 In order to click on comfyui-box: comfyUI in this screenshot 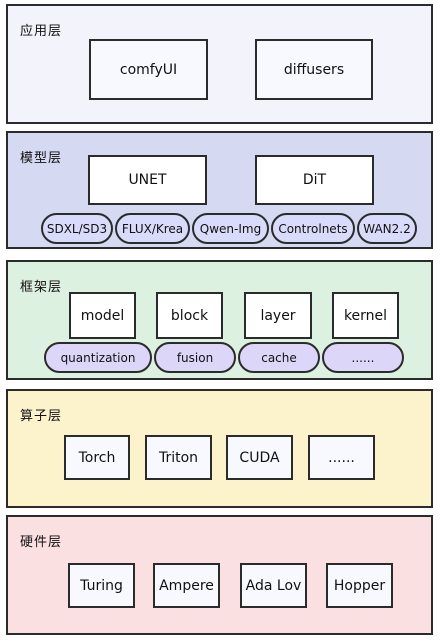, I will do `click(148, 69)`.